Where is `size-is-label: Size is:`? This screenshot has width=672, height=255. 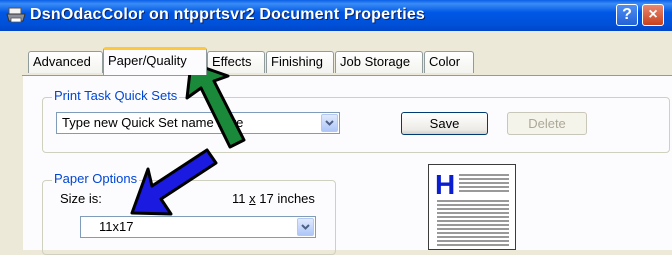 size-is-label: Size is: is located at coordinates (81, 198).